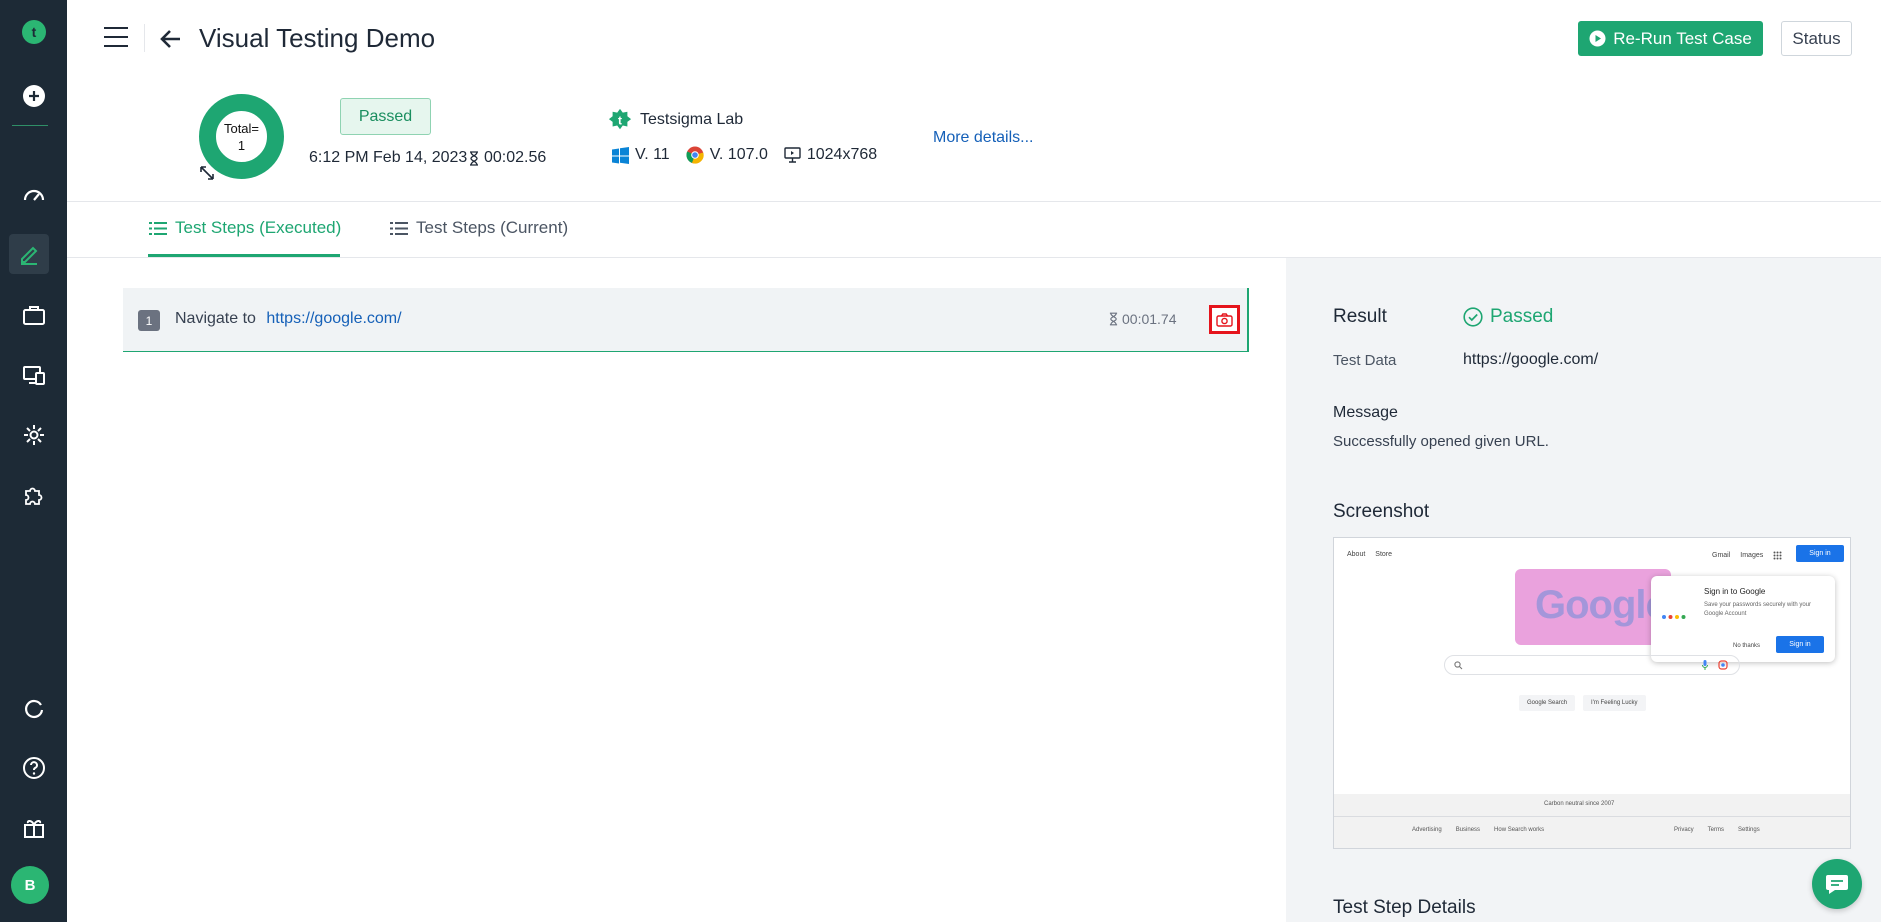  Describe the element at coordinates (1820, 553) in the screenshot. I see `thumb-signin-button: Sign in` at that location.